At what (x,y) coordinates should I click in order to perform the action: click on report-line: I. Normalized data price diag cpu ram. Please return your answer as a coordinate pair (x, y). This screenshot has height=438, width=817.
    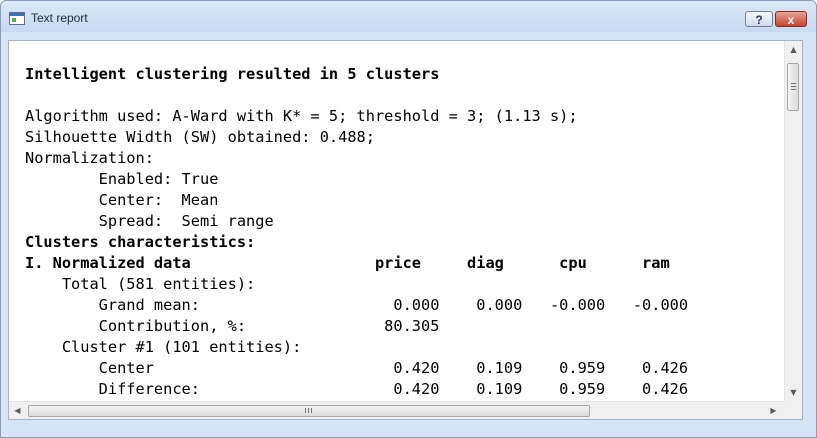
    Looking at the image, I should click on (347, 263).